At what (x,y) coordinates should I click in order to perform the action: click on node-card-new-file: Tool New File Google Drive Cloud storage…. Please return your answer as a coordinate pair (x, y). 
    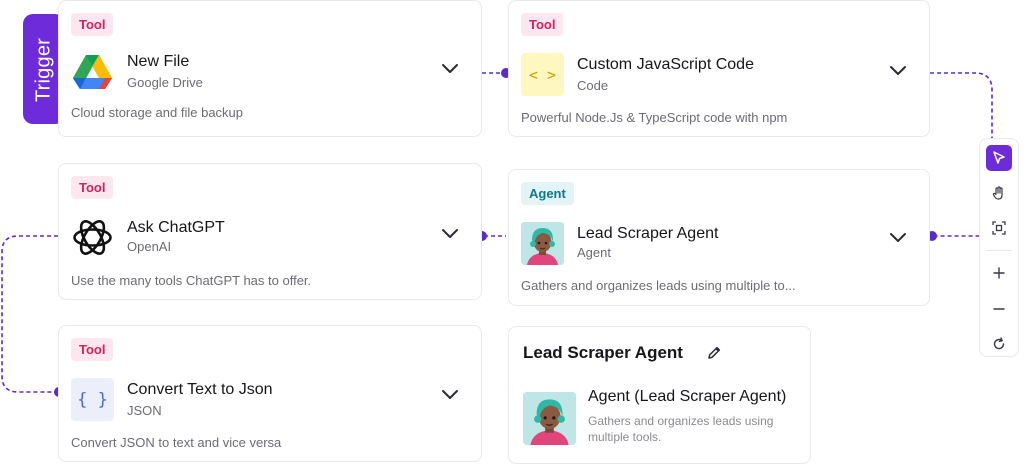
    Looking at the image, I should click on (270, 68).